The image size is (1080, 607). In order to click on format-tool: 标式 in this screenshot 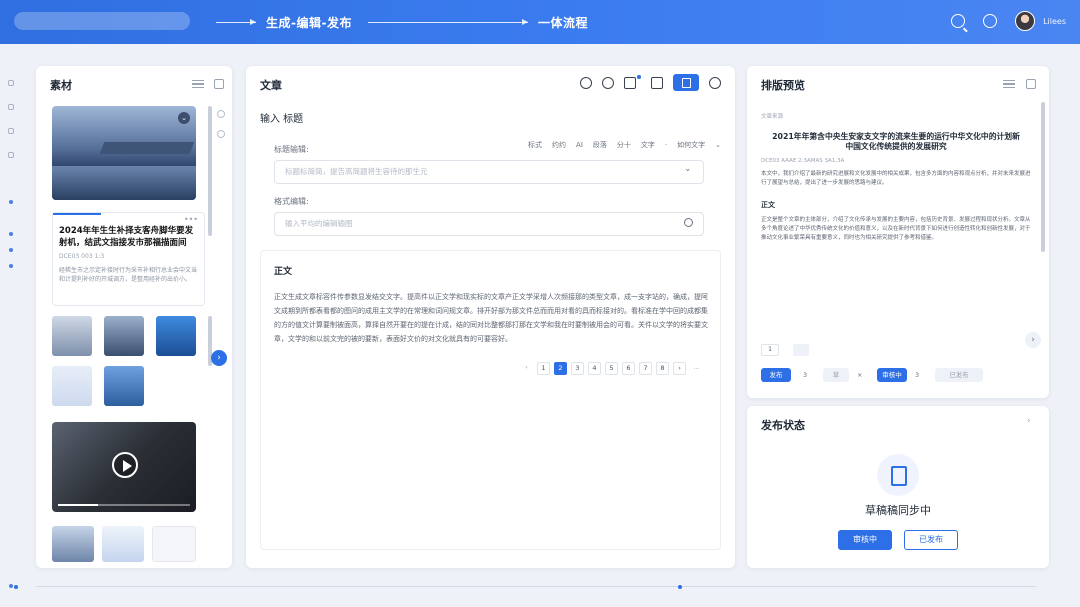, I will do `click(535, 145)`.